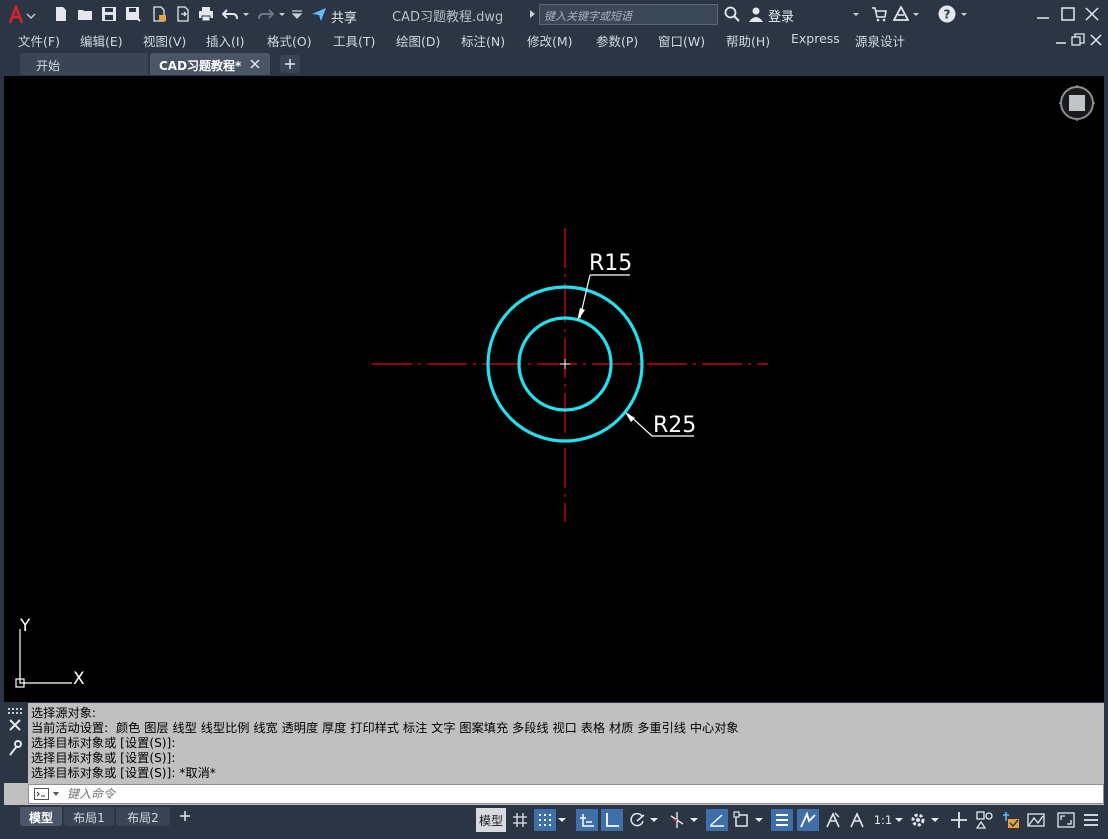  What do you see at coordinates (901, 14) in the screenshot?
I see `autodesk-app-icon` at bounding box center [901, 14].